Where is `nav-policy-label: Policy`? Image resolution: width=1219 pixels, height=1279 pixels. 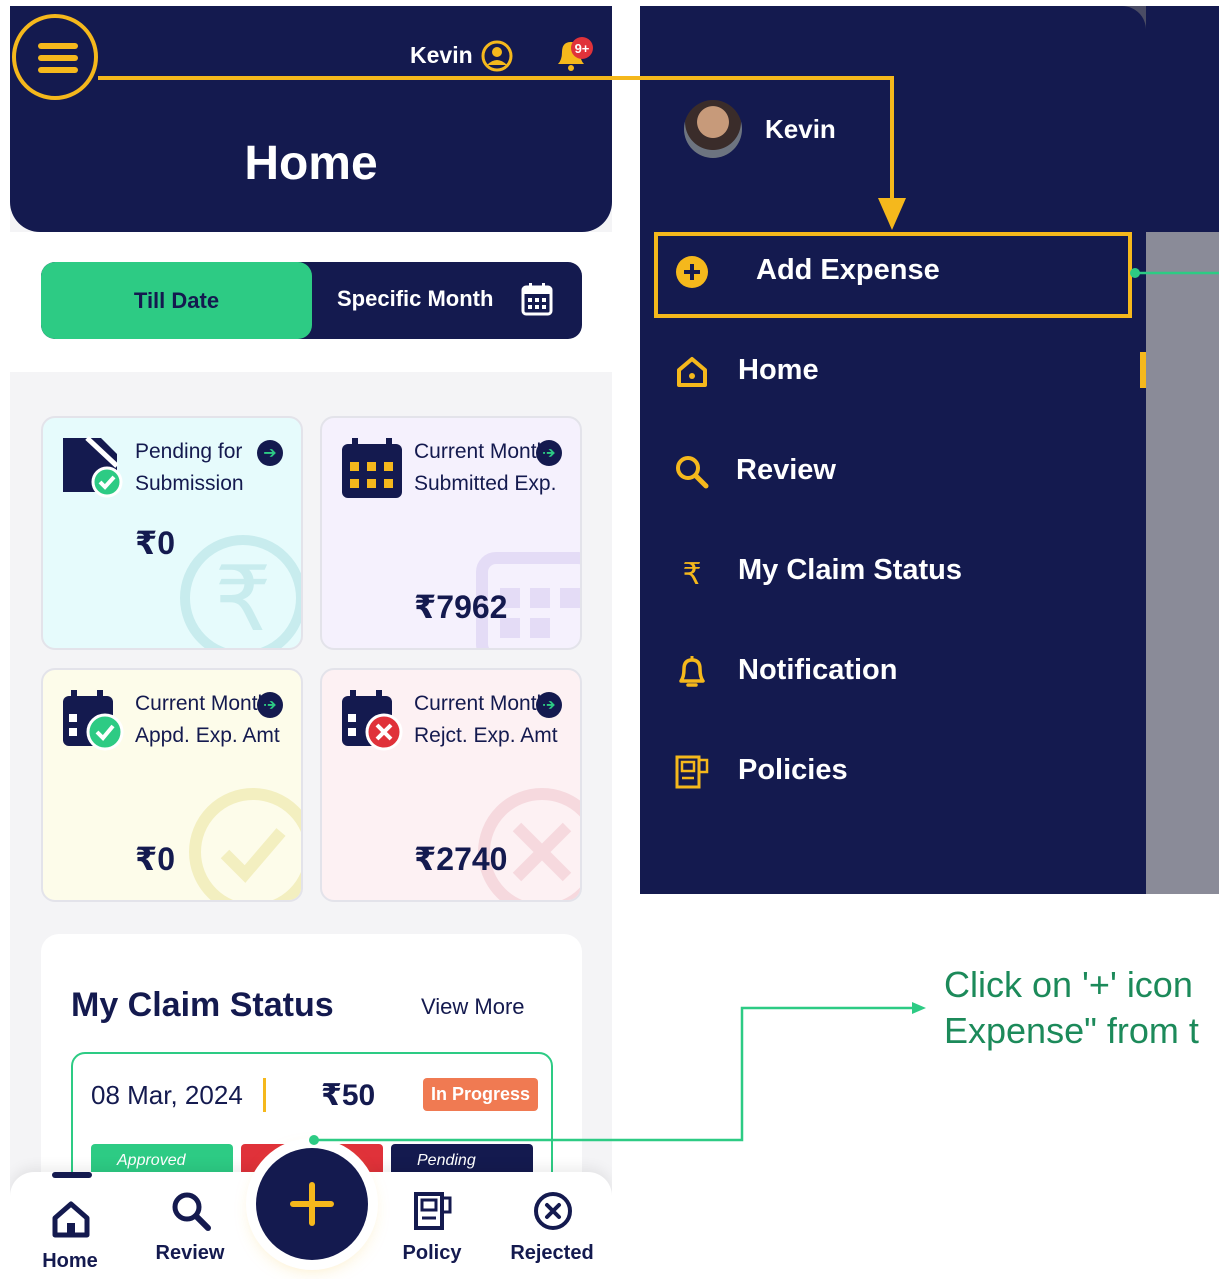 nav-policy-label: Policy is located at coordinates (432, 1253).